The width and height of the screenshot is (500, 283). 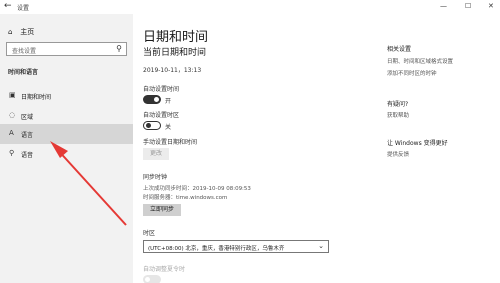 I want to click on timezone-label: 时区, so click(x=149, y=233).